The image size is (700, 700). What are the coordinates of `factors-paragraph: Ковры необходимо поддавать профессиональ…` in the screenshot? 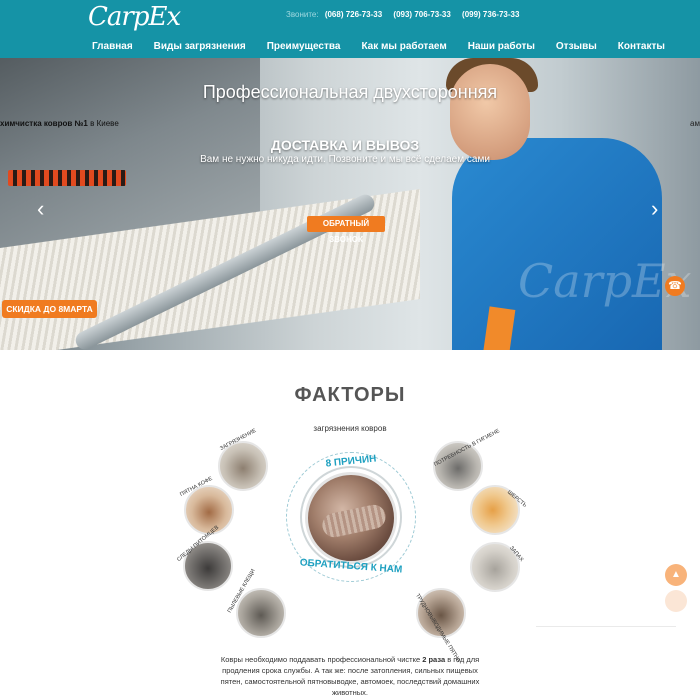 It's located at (350, 676).